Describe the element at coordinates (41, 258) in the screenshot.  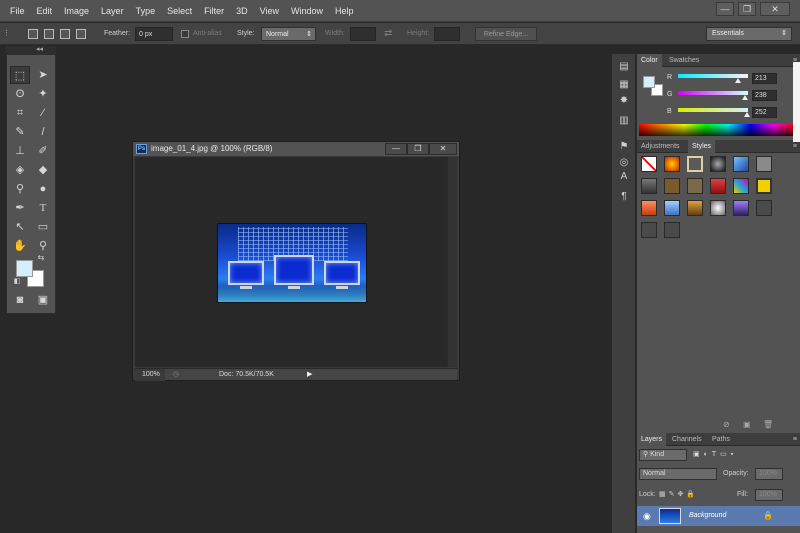
I see `swap-colors-icon: ⇆` at that location.